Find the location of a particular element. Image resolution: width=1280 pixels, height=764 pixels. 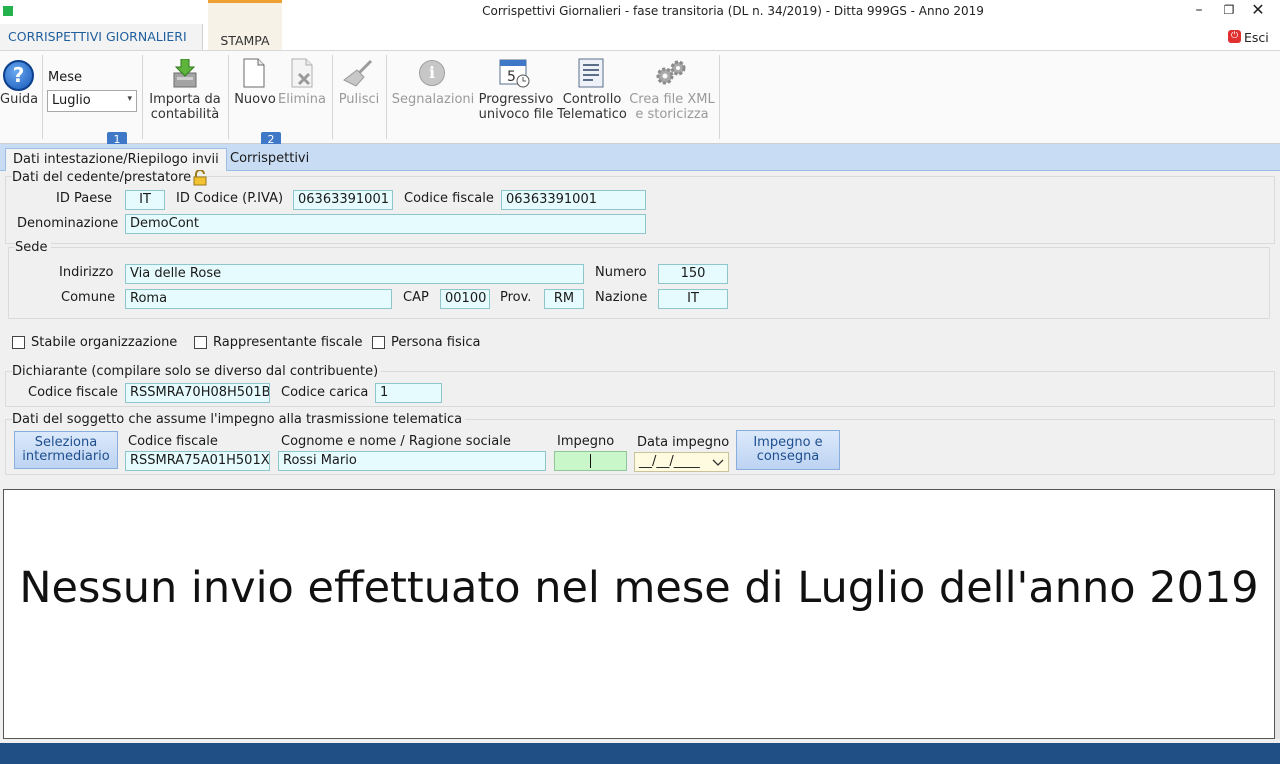

consegna-label-1: Impegno e is located at coordinates (788, 442).